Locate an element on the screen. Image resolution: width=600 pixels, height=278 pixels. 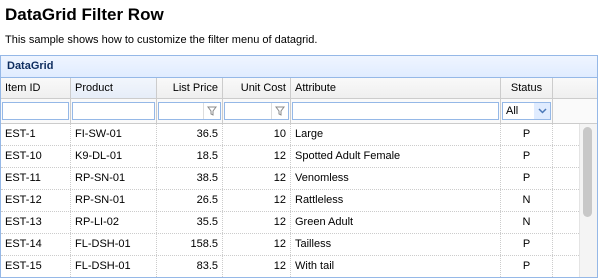
table-row: EST-11 RP-SN-01 38.5 12 Venomless P is located at coordinates (299, 179).